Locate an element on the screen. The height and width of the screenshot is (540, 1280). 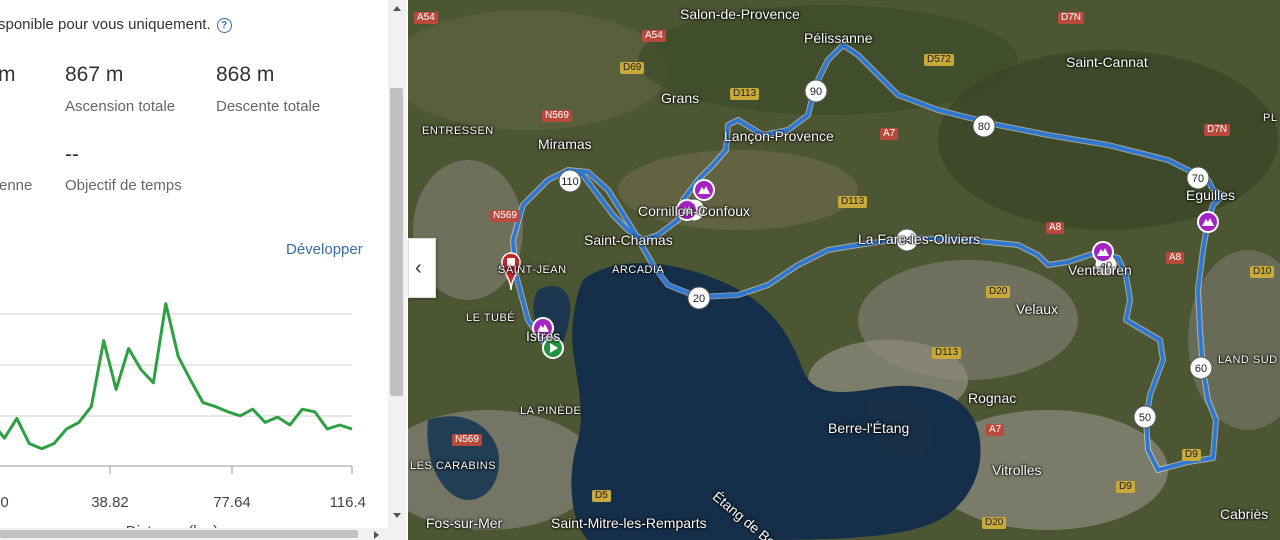
place-label: Istres is located at coordinates (543, 336).